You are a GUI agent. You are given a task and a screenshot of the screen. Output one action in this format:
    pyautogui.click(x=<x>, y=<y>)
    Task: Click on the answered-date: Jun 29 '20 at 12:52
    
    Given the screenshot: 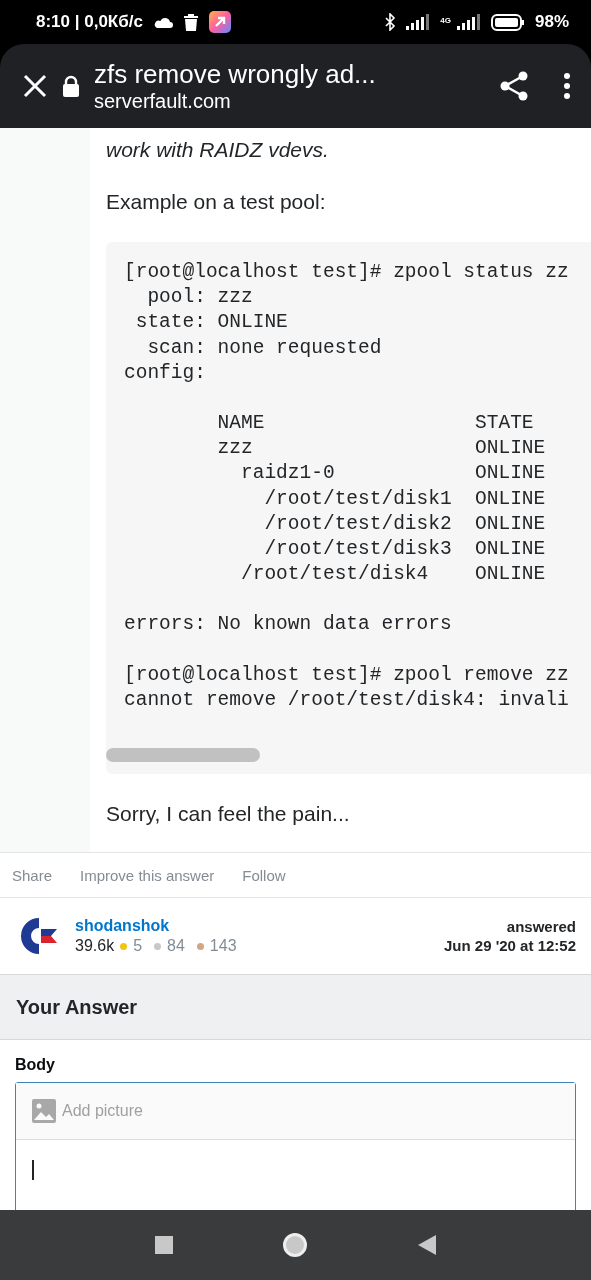 What is the action you would take?
    pyautogui.click(x=510, y=946)
    